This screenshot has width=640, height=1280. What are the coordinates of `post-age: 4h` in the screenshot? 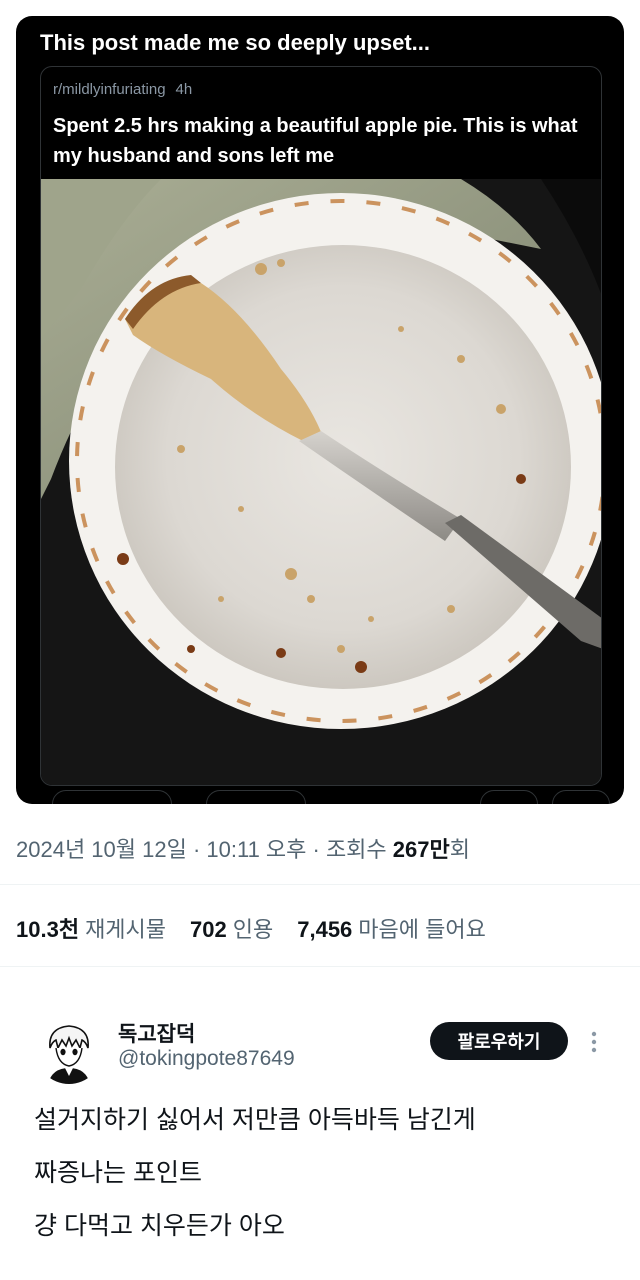 It's located at (184, 89).